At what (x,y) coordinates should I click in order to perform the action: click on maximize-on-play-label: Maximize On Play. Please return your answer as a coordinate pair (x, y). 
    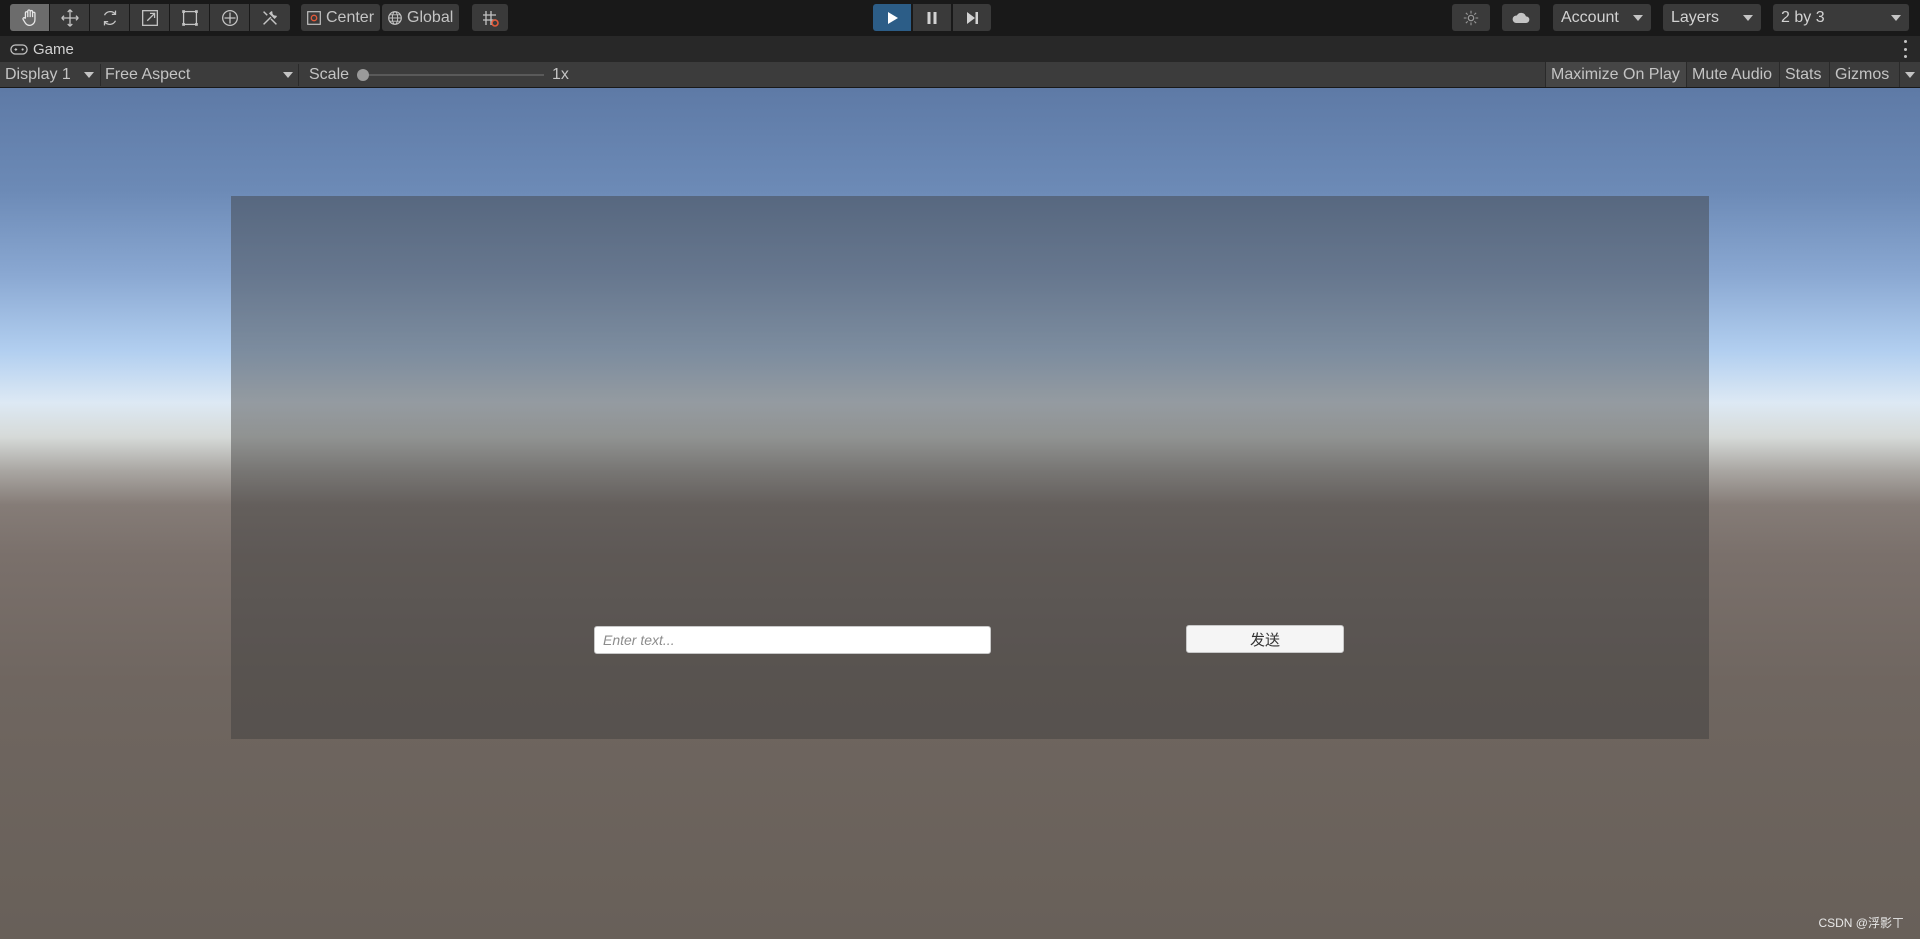
    Looking at the image, I should click on (1615, 74).